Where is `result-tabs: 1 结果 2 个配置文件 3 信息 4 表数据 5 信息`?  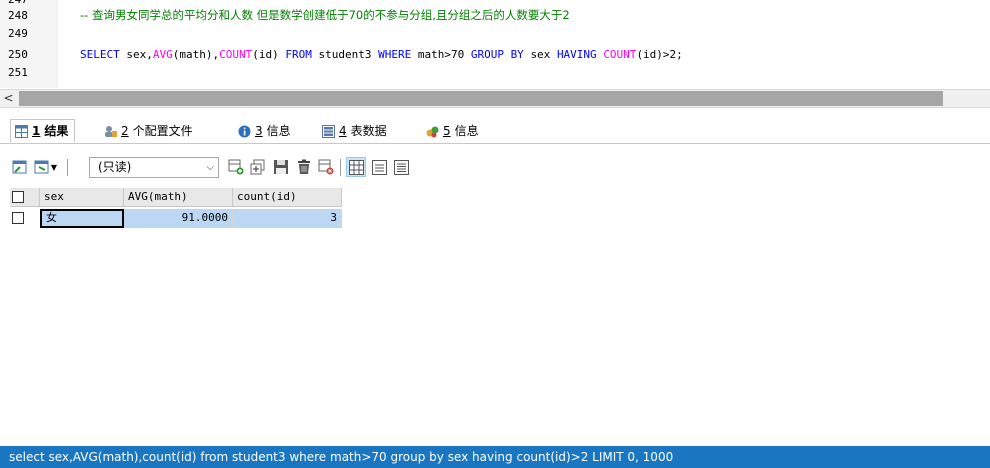
result-tabs: 1 结果 2 个配置文件 3 信息 4 表数据 5 信息 is located at coordinates (495, 130).